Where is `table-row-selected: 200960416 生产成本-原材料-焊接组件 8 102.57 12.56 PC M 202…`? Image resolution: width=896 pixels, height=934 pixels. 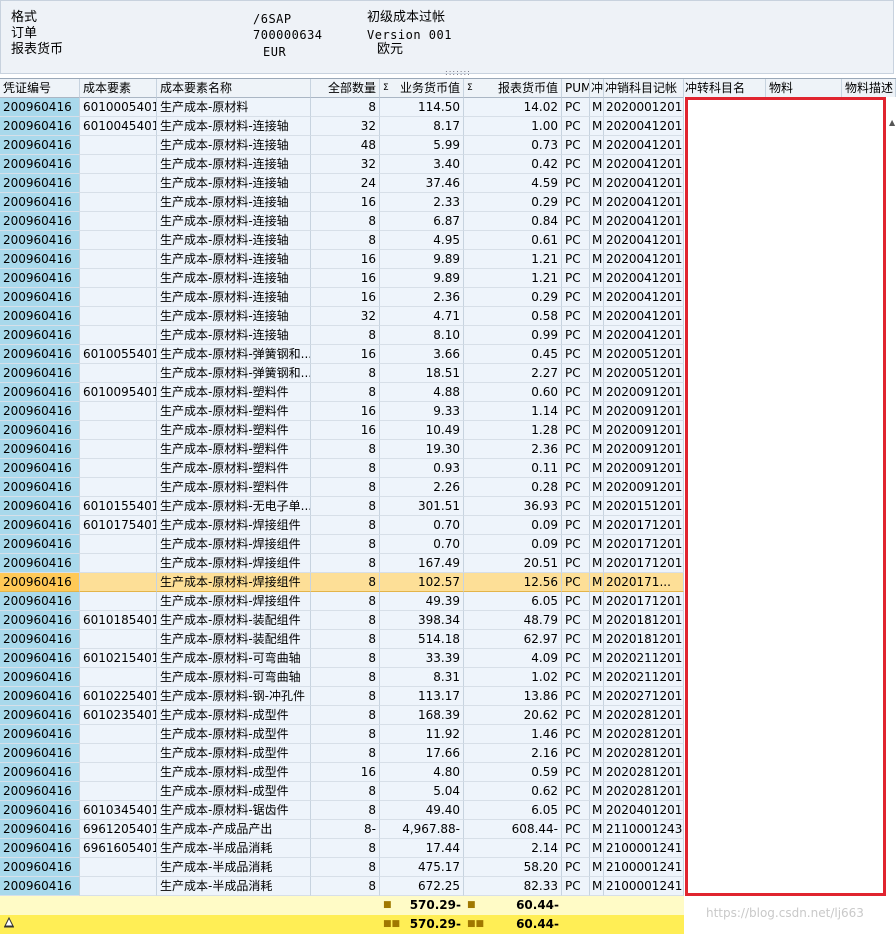
table-row-selected: 200960416 生产成本-原材料-焊接组件 8 102.57 12.56 PC M 202… is located at coordinates (342, 582).